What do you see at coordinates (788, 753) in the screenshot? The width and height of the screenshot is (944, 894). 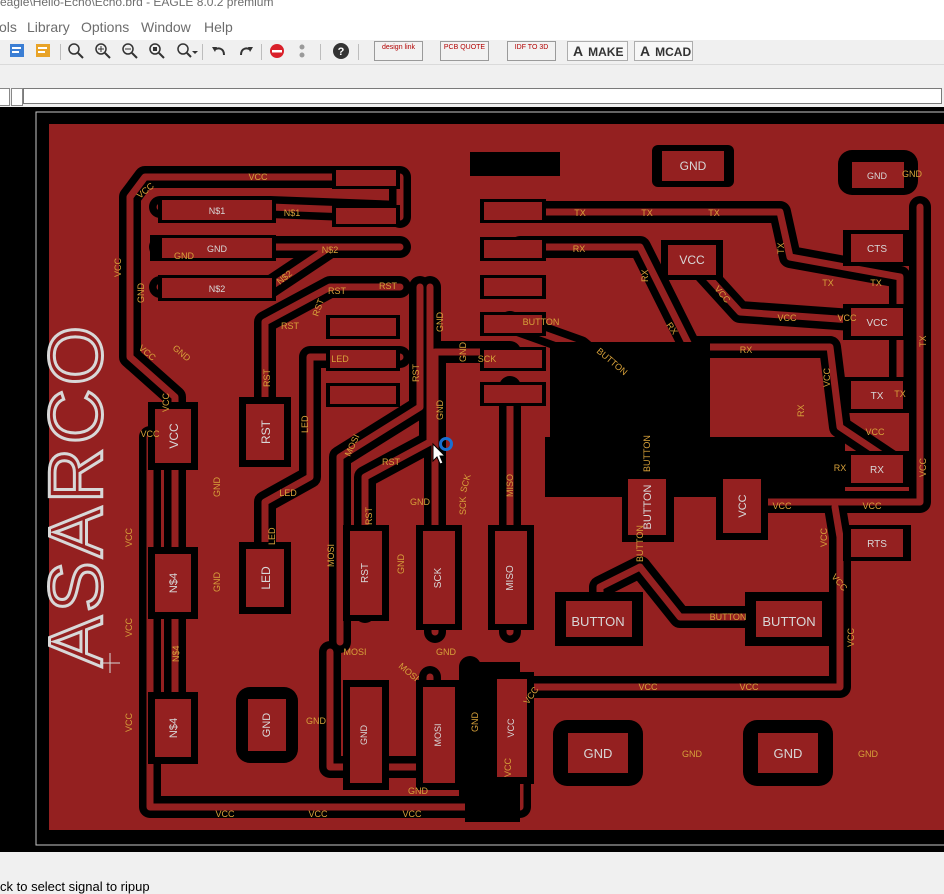 I see `pad-gnd-b2-label: GND` at bounding box center [788, 753].